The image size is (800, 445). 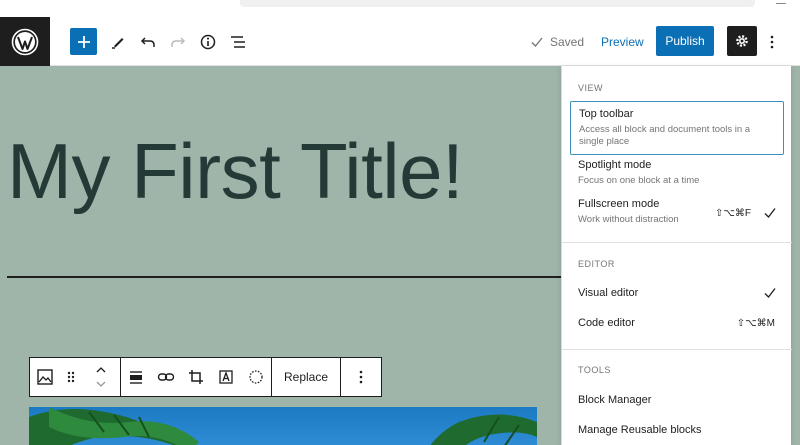 I want to click on view-section-label: VIEW, so click(x=591, y=88).